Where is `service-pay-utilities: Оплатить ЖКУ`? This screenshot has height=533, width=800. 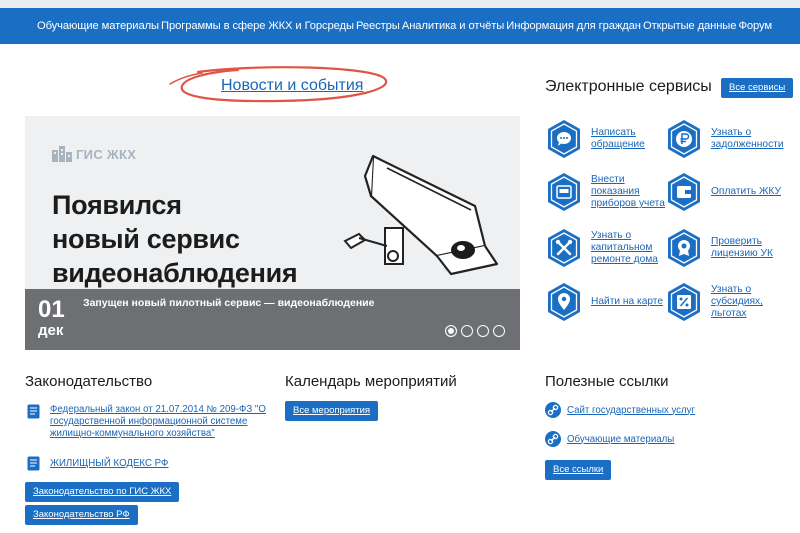 service-pay-utilities: Оплатить ЖКУ is located at coordinates (723, 192).